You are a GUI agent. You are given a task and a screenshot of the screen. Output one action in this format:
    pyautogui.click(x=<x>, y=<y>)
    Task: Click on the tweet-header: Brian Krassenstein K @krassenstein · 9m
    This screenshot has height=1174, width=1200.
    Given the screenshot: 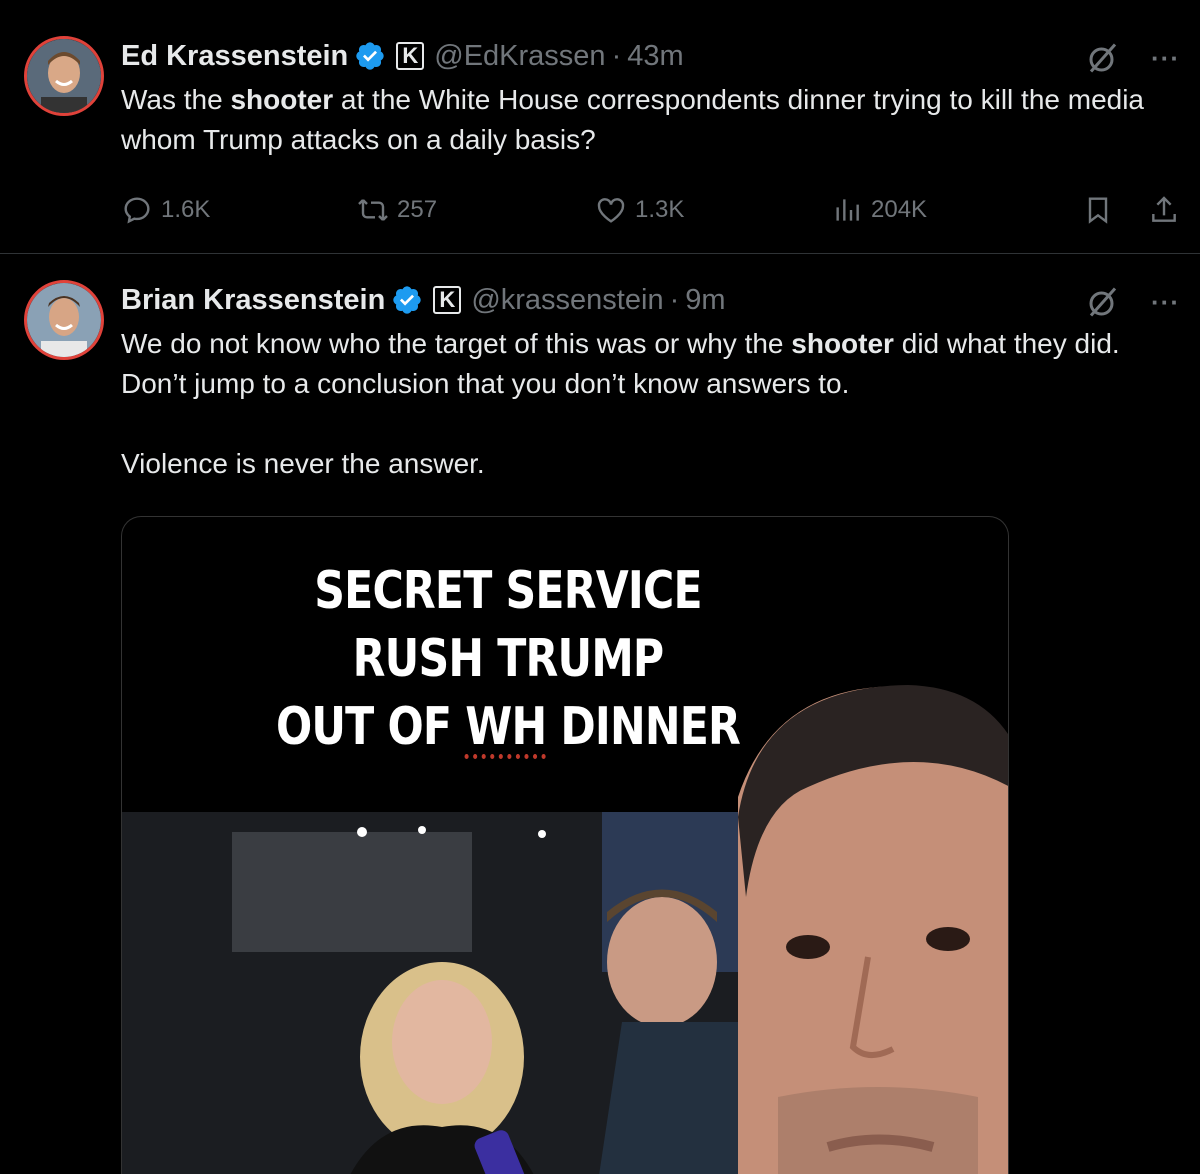 What is the action you would take?
    pyautogui.click(x=648, y=300)
    